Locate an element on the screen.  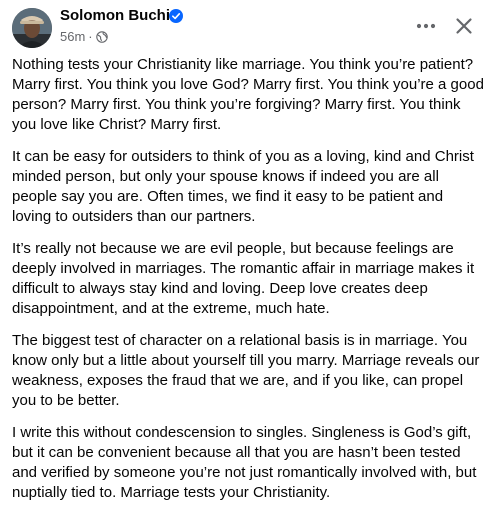
close-button is located at coordinates (464, 26).